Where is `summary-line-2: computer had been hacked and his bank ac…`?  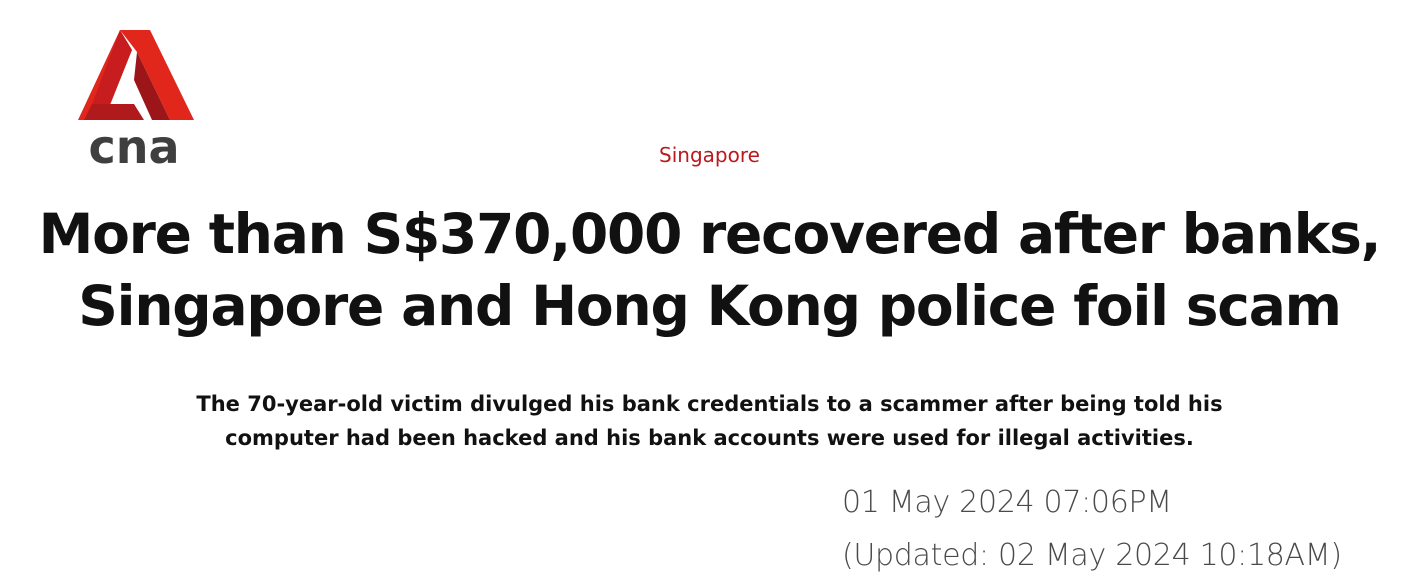
summary-line-2: computer had been hacked and his bank ac… is located at coordinates (709, 438).